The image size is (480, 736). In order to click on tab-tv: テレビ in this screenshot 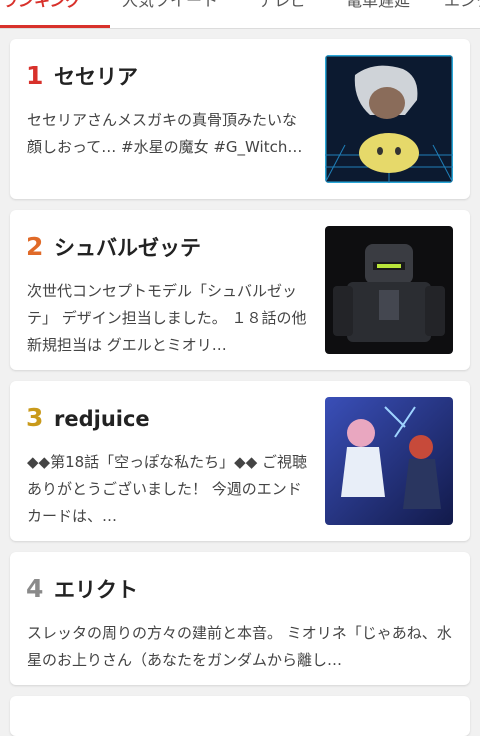, I will do `click(282, 5)`.